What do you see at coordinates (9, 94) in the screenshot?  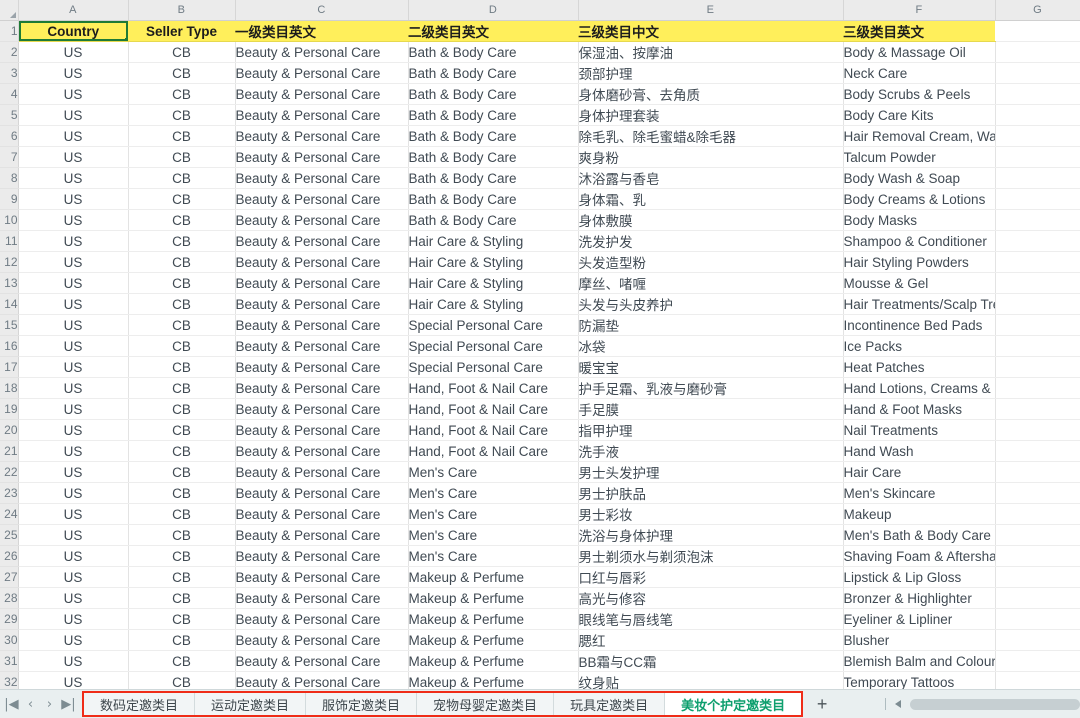 I see `row-number: 4` at bounding box center [9, 94].